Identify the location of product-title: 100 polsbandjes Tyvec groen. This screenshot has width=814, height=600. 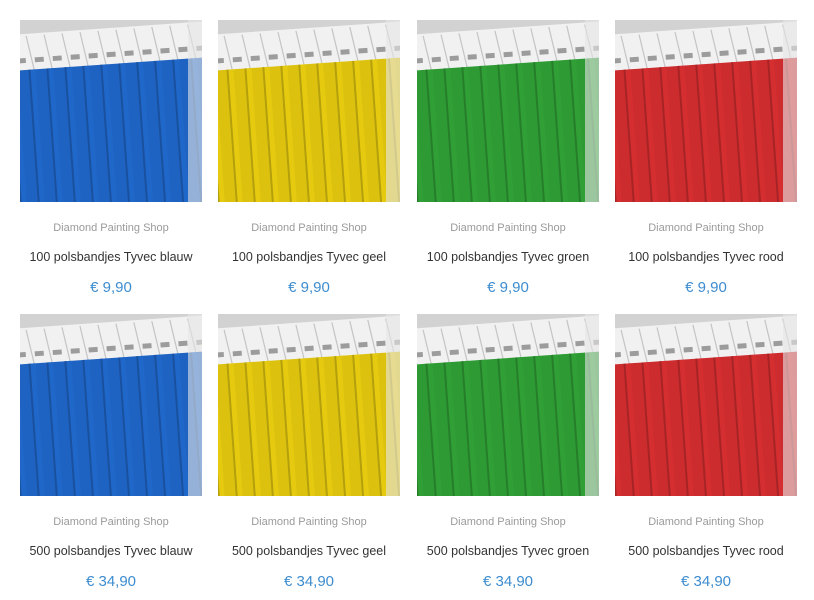
(508, 257).